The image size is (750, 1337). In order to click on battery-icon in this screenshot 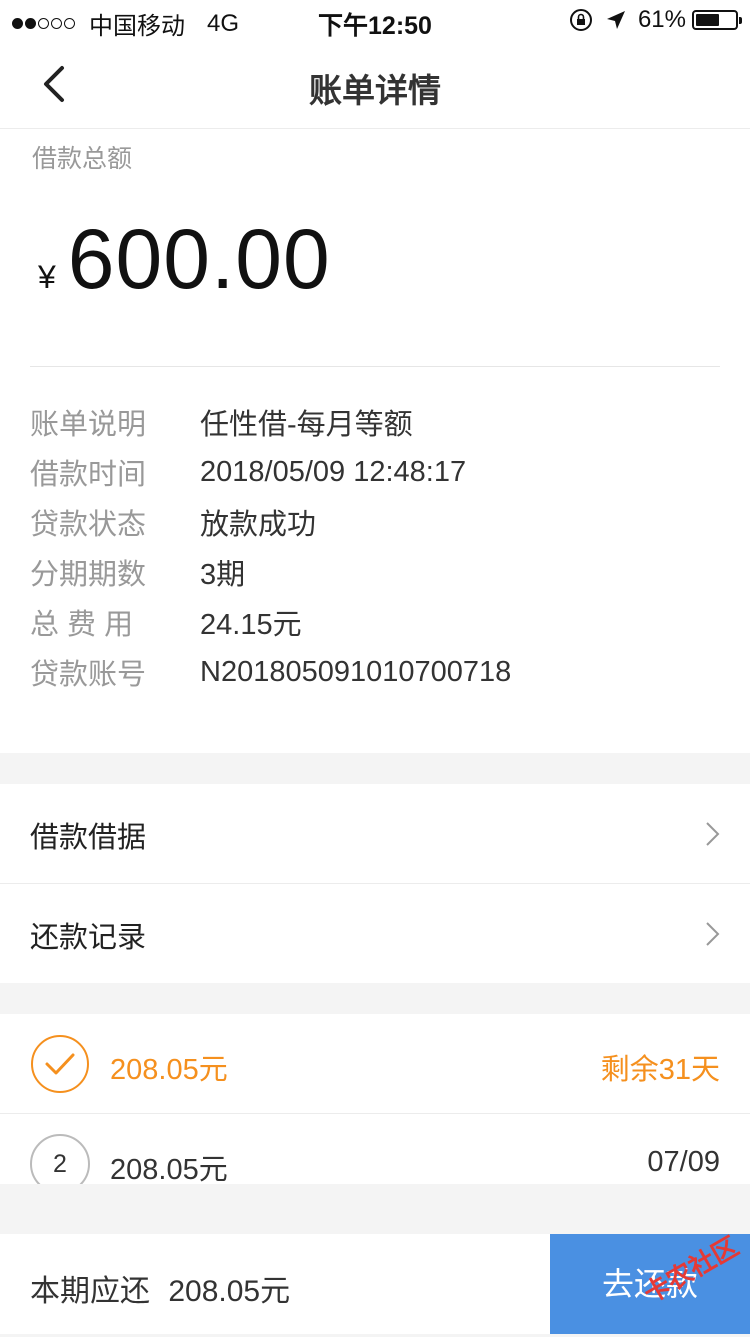, I will do `click(717, 20)`.